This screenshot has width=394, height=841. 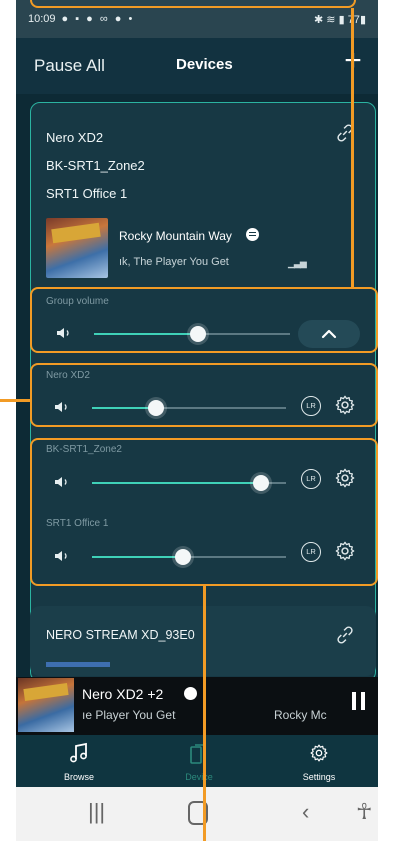 What do you see at coordinates (364, 812) in the screenshot?
I see `accessibility-icon: ☥` at bounding box center [364, 812].